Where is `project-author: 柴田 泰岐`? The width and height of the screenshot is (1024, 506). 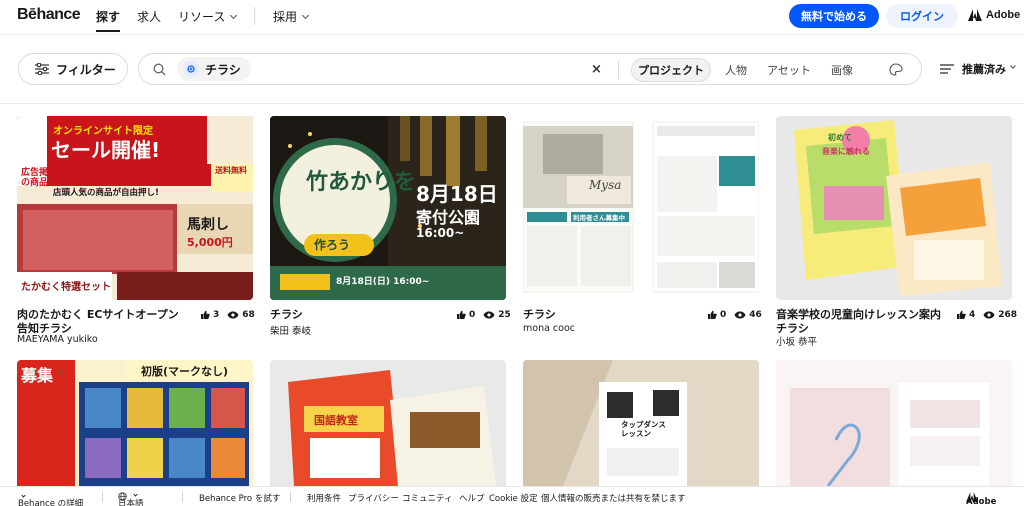 project-author: 柴田 泰岐 is located at coordinates (290, 330).